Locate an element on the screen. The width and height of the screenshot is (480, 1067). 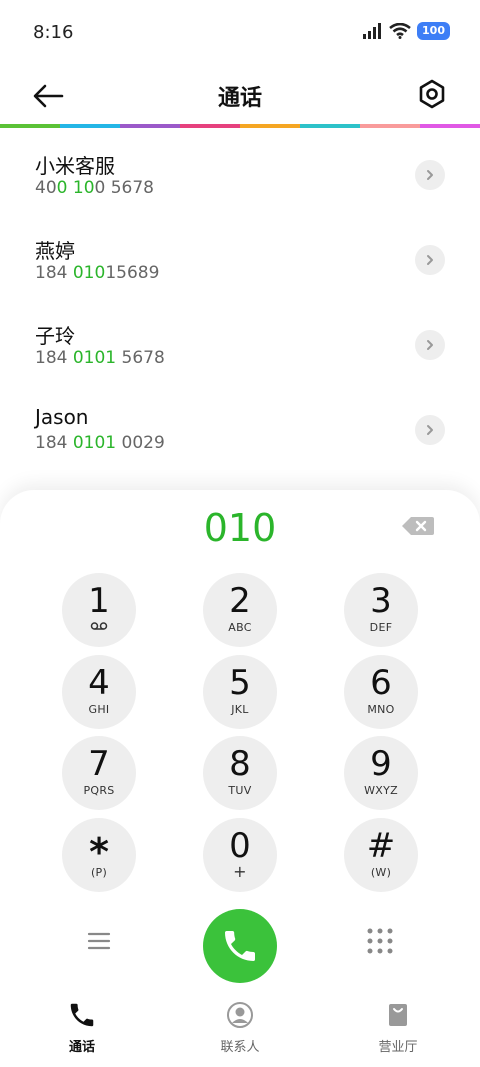
key-8: 8 TUV is located at coordinates (240, 773).